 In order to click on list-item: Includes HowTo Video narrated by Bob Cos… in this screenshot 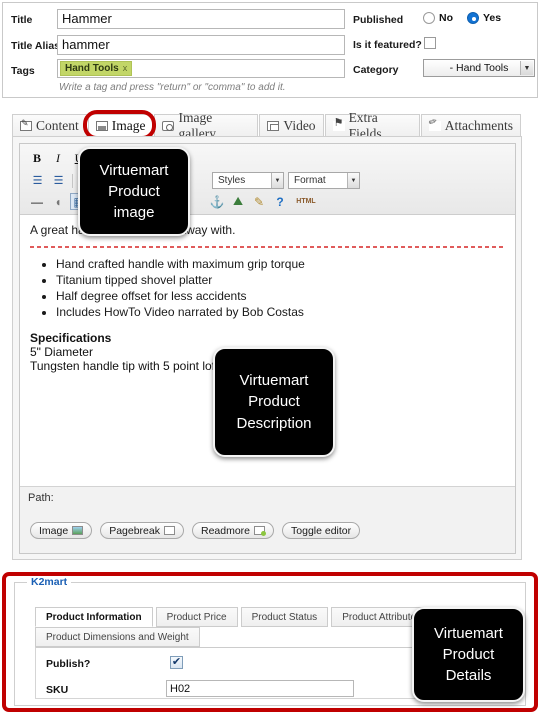, I will do `click(280, 312)`.